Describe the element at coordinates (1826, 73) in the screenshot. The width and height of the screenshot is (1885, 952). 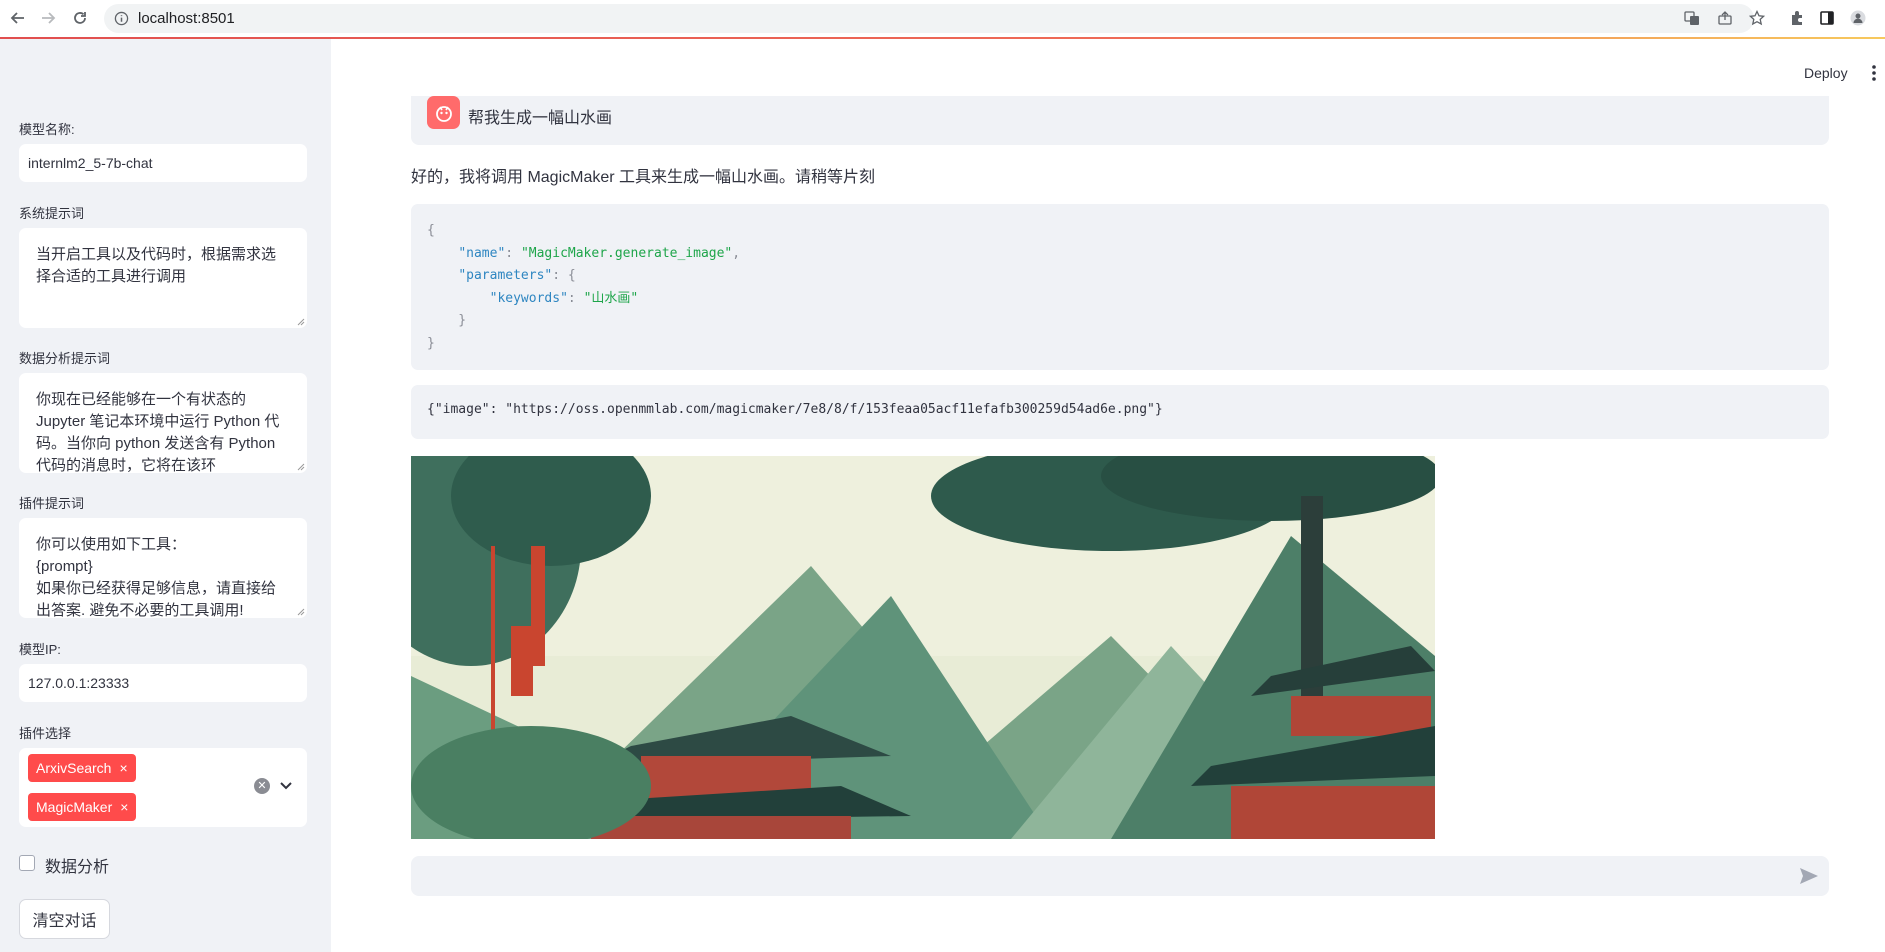
I see `deploy-button: Deploy` at that location.